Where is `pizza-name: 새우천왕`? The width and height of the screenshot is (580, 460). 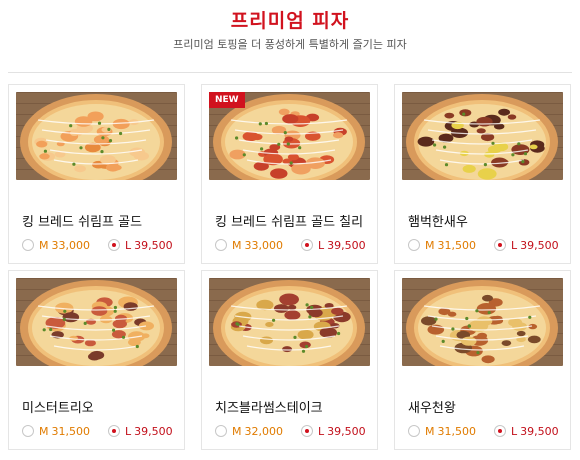
pizza-name: 새우천왕 is located at coordinates (432, 406).